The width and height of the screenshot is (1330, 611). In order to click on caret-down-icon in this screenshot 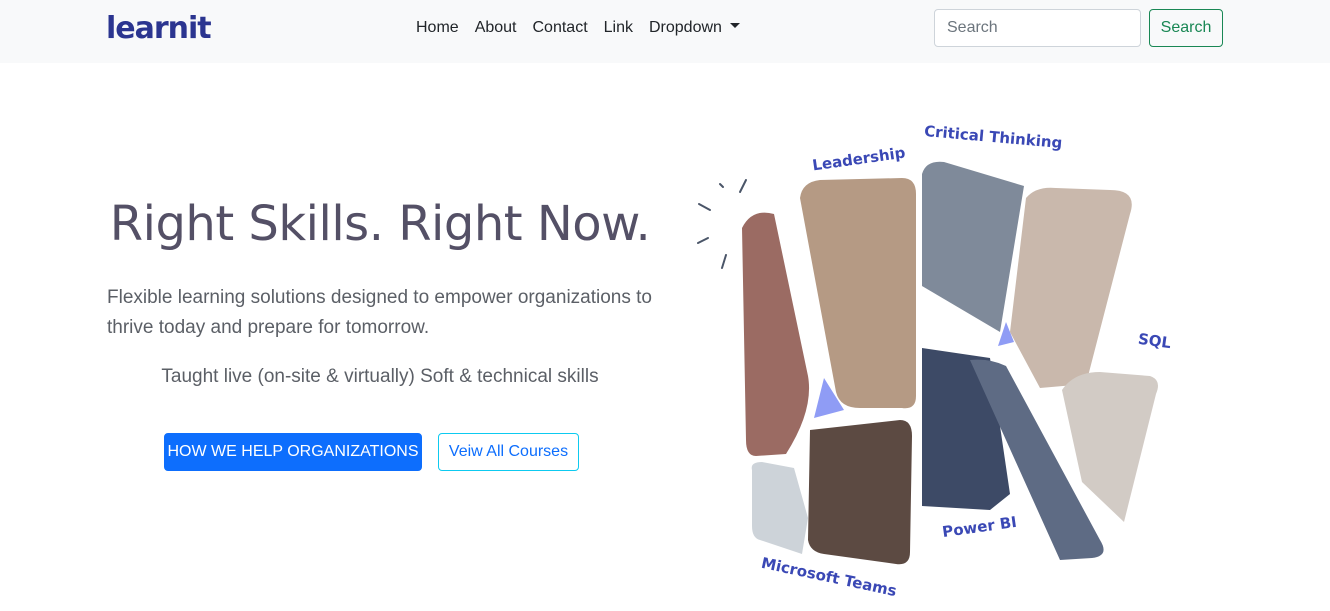, I will do `click(734, 26)`.